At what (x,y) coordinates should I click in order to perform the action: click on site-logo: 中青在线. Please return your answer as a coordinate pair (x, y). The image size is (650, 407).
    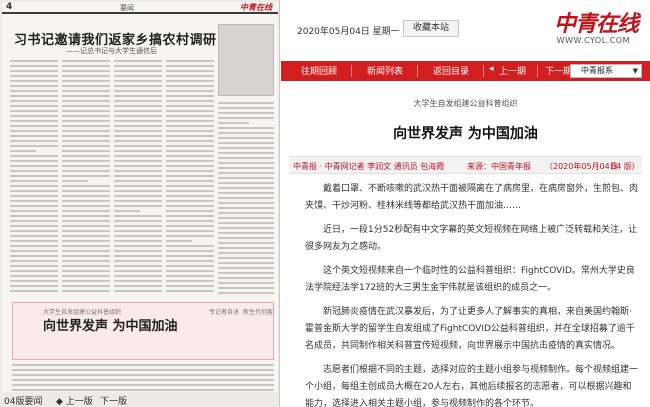
    Looking at the image, I should click on (596, 22).